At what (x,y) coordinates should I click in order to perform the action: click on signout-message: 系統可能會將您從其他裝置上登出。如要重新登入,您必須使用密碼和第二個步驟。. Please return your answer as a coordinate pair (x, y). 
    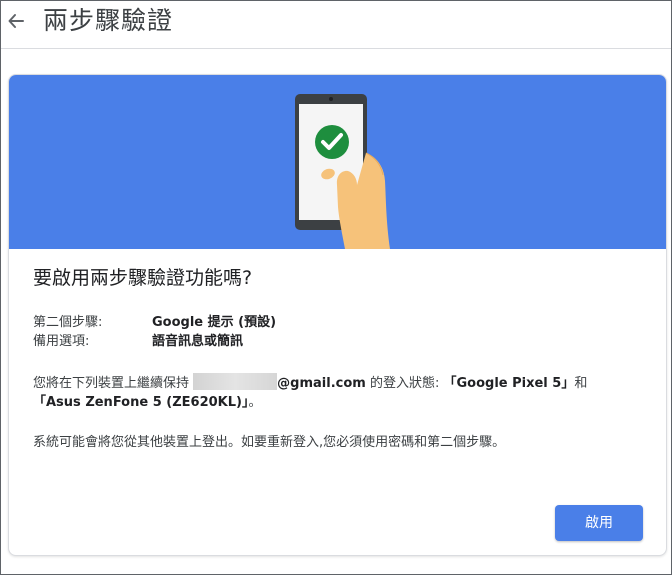
    Looking at the image, I should click on (269, 442).